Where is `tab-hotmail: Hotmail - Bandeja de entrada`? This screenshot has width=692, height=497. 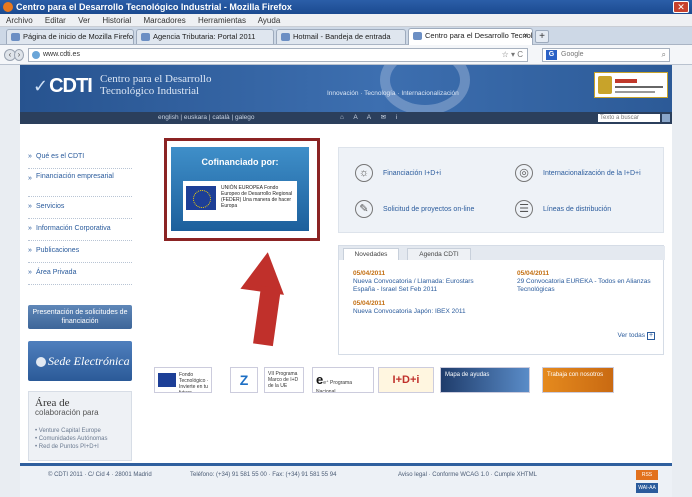
tab-hotmail: Hotmail - Bandeja de entrada is located at coordinates (341, 36).